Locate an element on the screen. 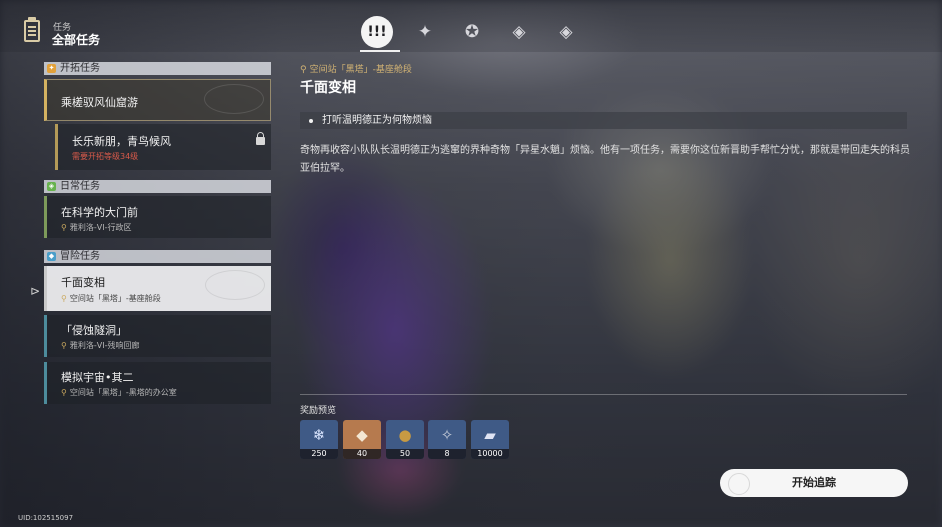 The width and height of the screenshot is (942, 527). reward-item: ▰ 10000 is located at coordinates (490, 439).